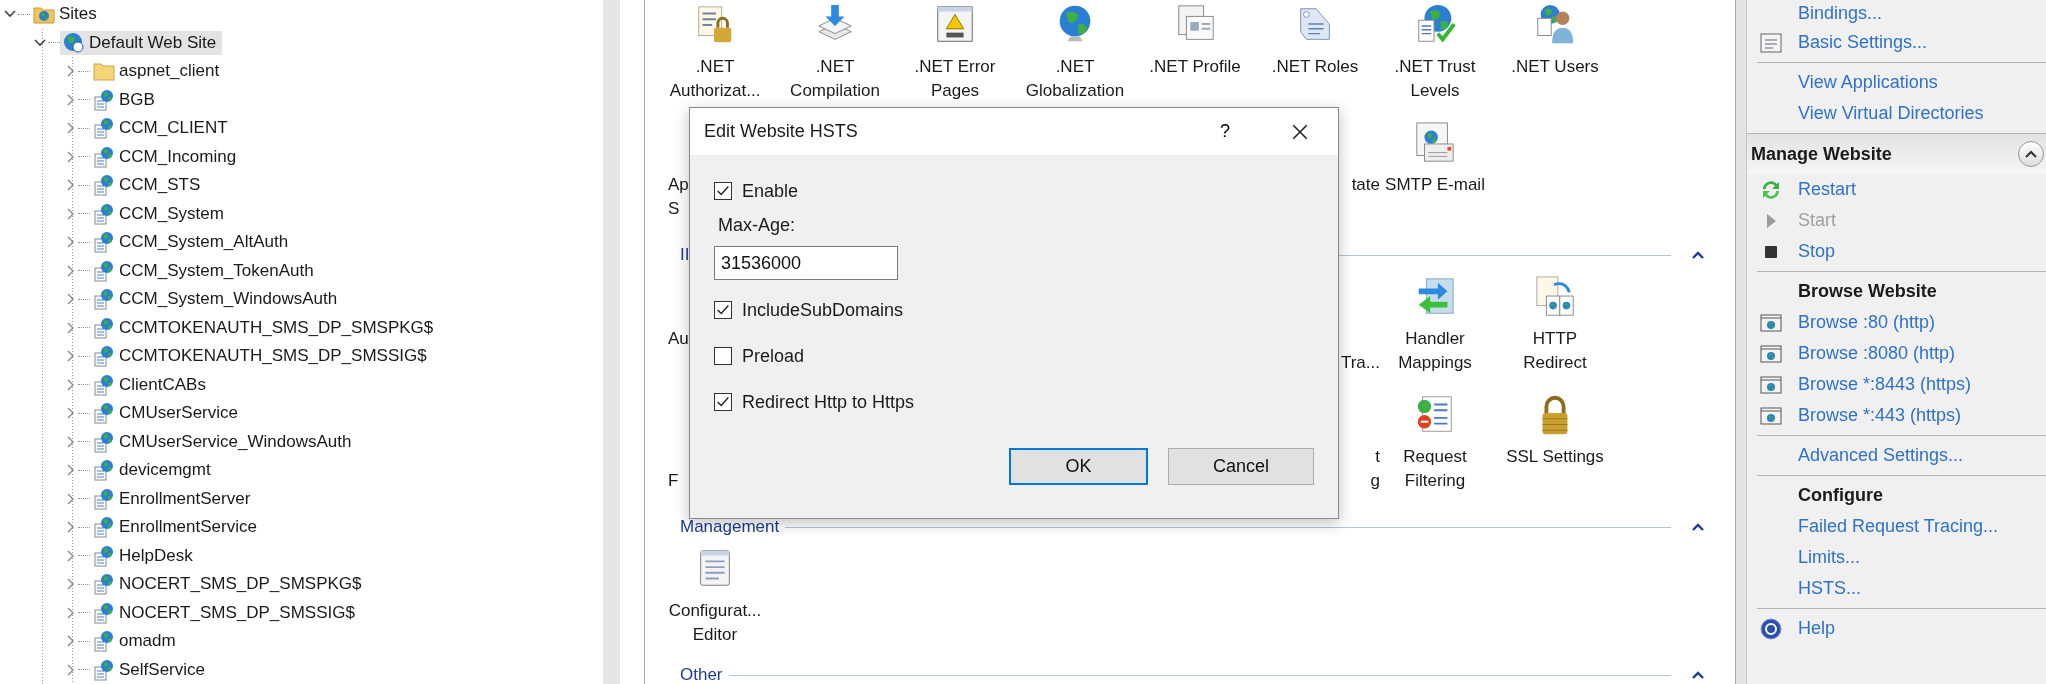 The width and height of the screenshot is (2046, 684). I want to click on tree-item: CCM_System_AltAuth, so click(192, 242).